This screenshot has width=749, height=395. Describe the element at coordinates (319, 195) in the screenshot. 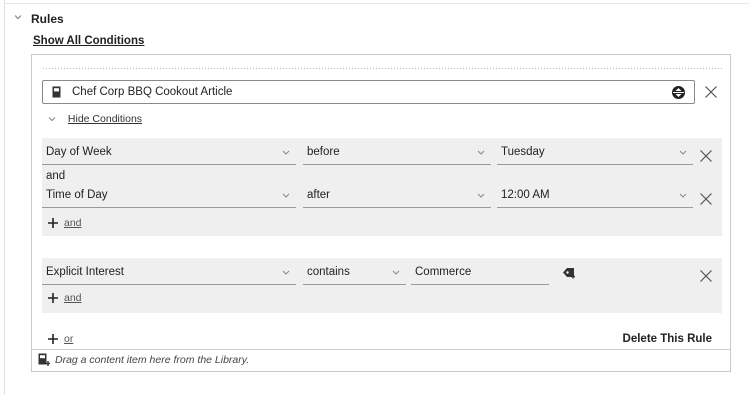

I see `condition-operator-value: after` at that location.